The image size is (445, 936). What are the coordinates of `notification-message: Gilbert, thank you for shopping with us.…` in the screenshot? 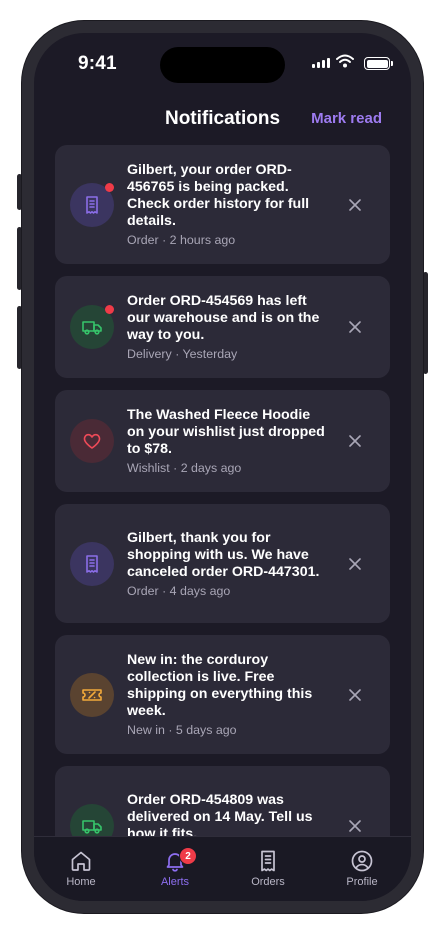 It's located at (223, 554).